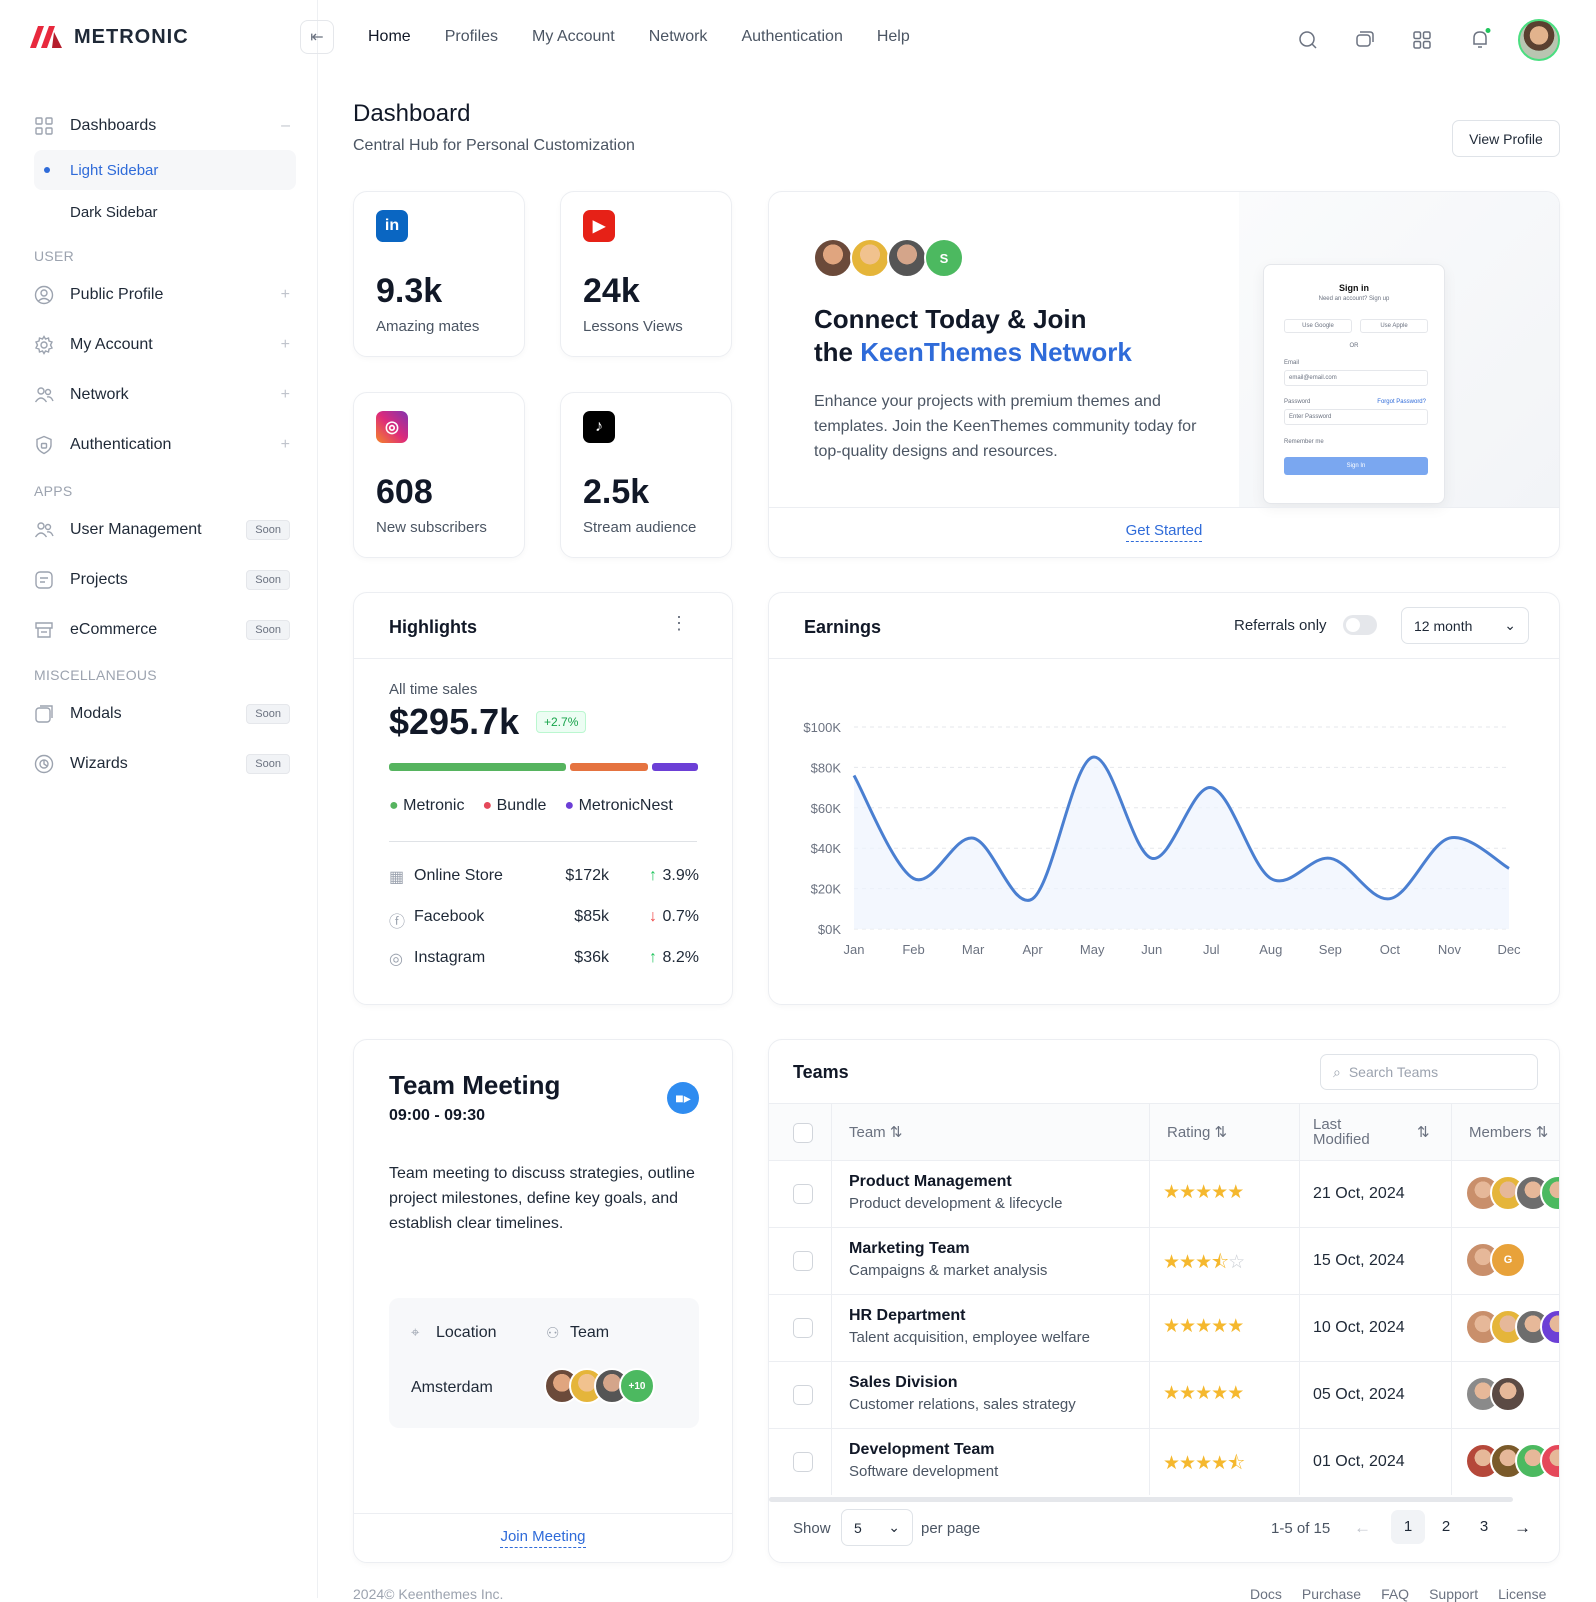 This screenshot has width=1596, height=1602. What do you see at coordinates (1446, 1527) in the screenshot?
I see `page-button-2: 2` at bounding box center [1446, 1527].